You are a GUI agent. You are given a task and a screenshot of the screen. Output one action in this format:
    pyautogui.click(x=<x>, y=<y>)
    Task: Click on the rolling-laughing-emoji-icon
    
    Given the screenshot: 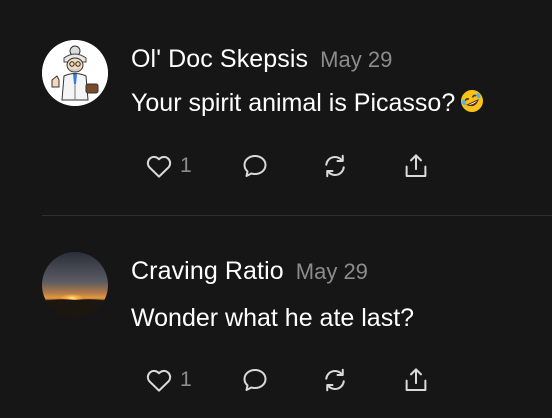 What is the action you would take?
    pyautogui.click(x=472, y=104)
    